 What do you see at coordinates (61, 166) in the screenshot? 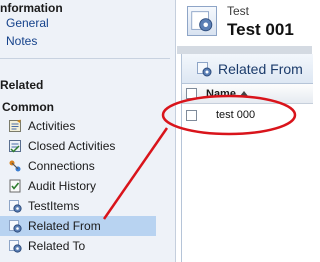
I see `nav-item-label: Connections` at bounding box center [61, 166].